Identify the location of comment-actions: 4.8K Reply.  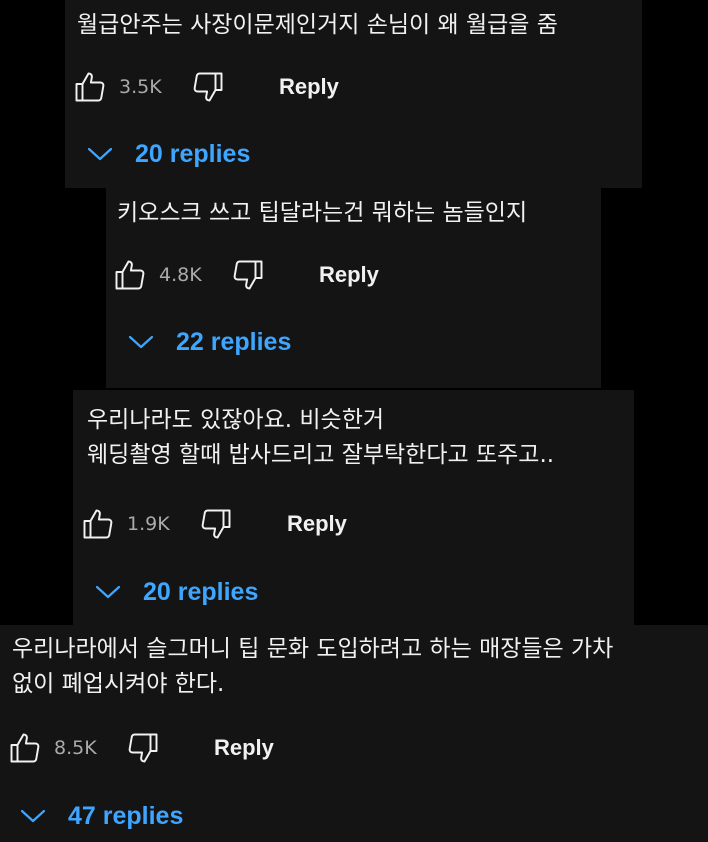
(245, 275).